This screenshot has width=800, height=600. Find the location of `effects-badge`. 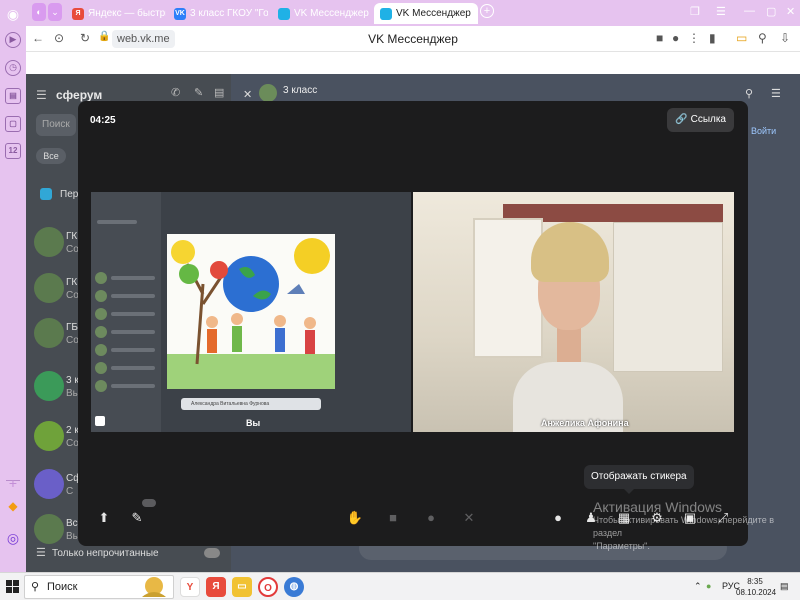

effects-badge is located at coordinates (149, 503).